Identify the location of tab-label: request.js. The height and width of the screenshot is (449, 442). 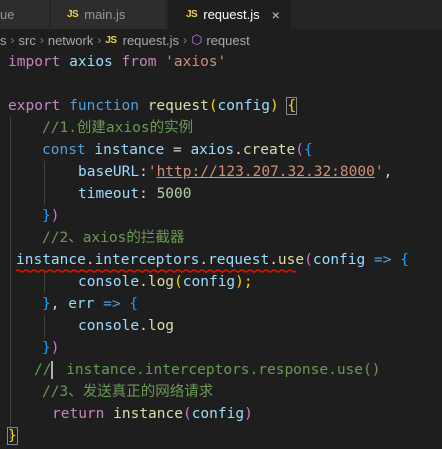
(231, 14).